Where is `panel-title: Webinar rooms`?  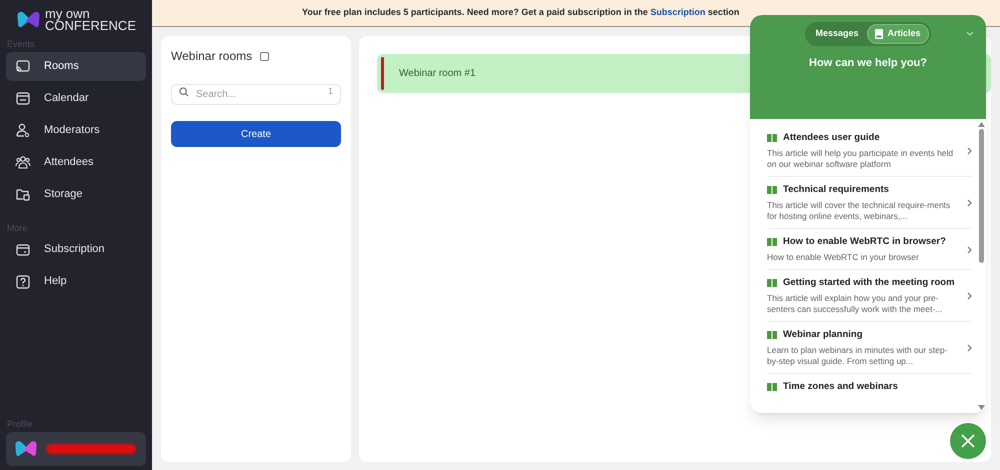
panel-title: Webinar rooms is located at coordinates (211, 56).